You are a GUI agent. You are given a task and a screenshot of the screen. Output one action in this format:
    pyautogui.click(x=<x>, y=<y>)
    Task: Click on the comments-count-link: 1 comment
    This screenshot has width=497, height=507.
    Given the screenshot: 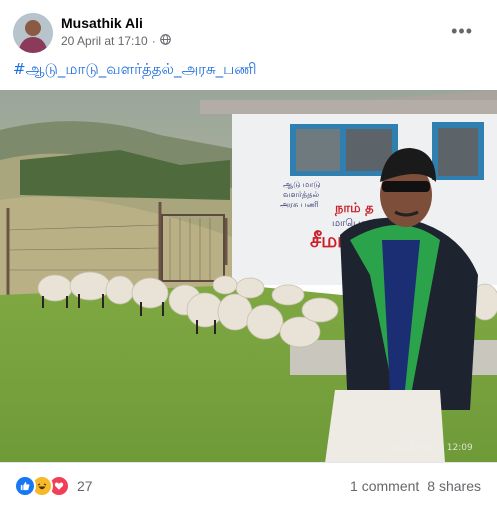 What is the action you would take?
    pyautogui.click(x=384, y=486)
    